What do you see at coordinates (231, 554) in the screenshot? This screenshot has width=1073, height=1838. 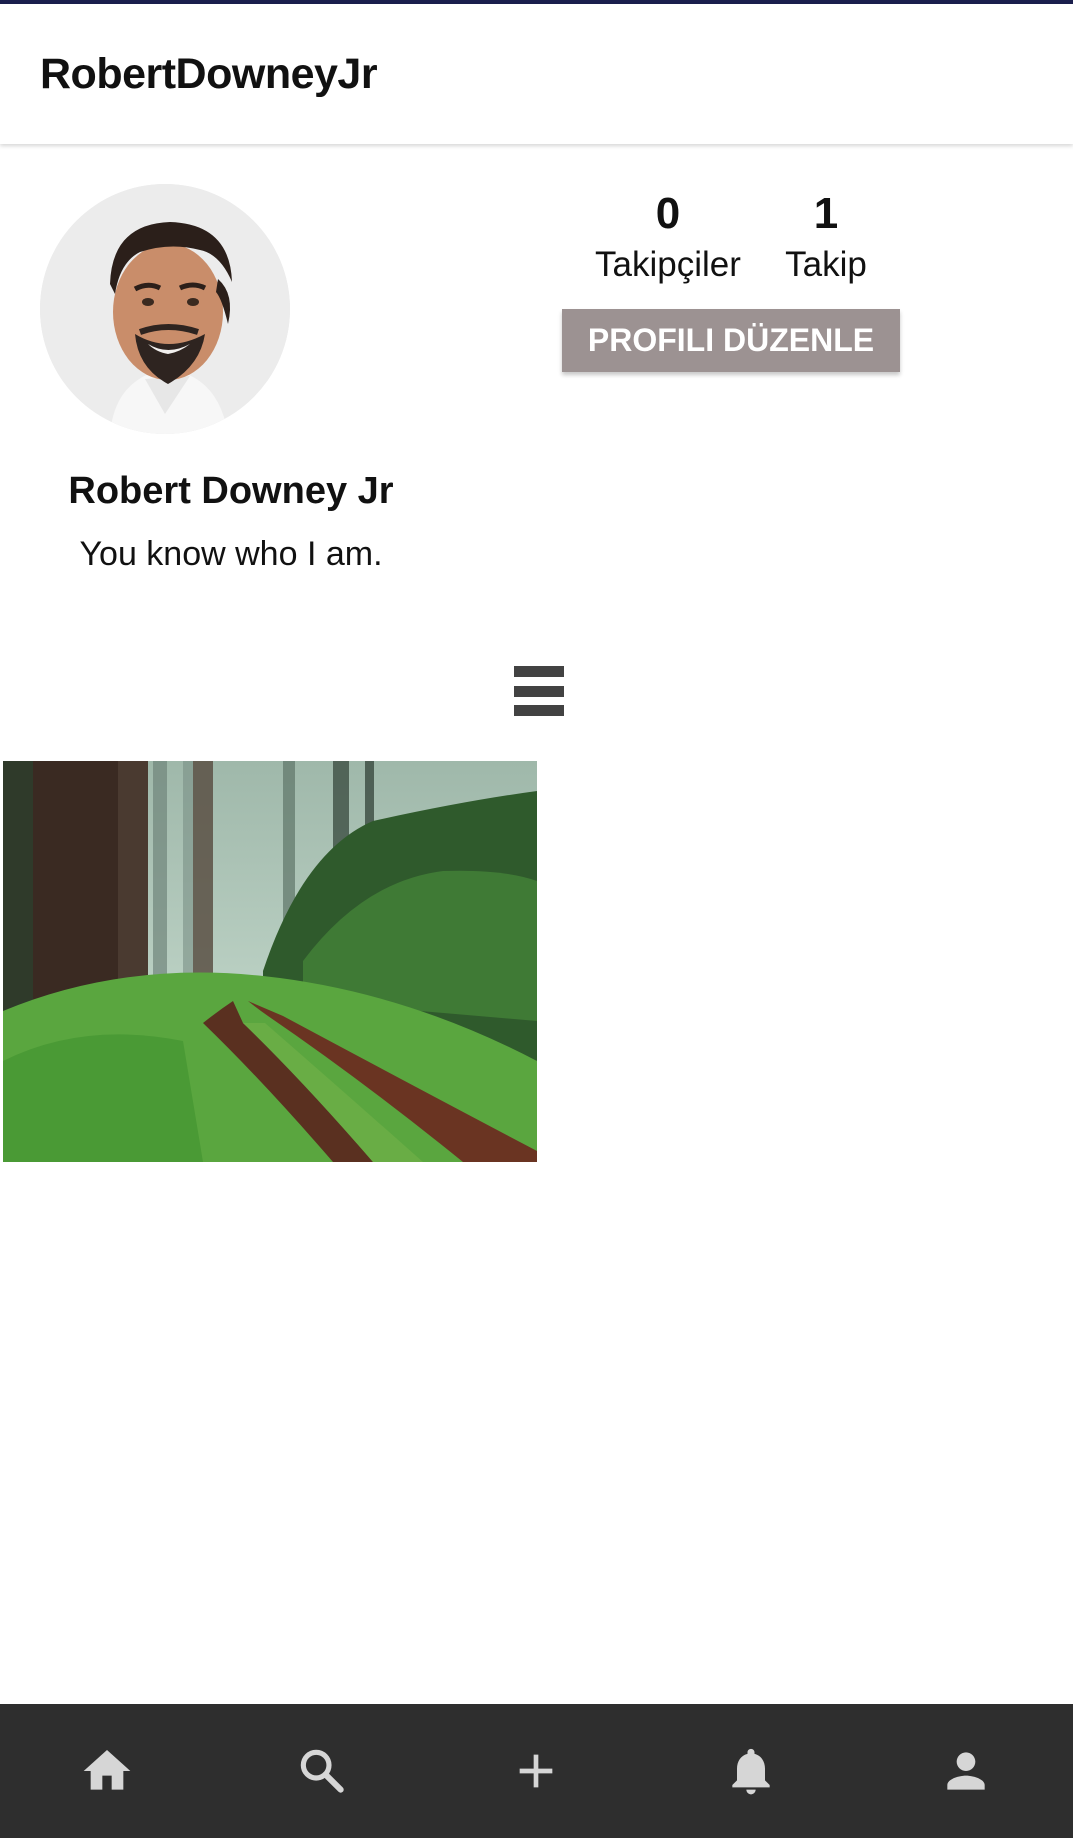 I see `profile-bio: You know who I am.` at bounding box center [231, 554].